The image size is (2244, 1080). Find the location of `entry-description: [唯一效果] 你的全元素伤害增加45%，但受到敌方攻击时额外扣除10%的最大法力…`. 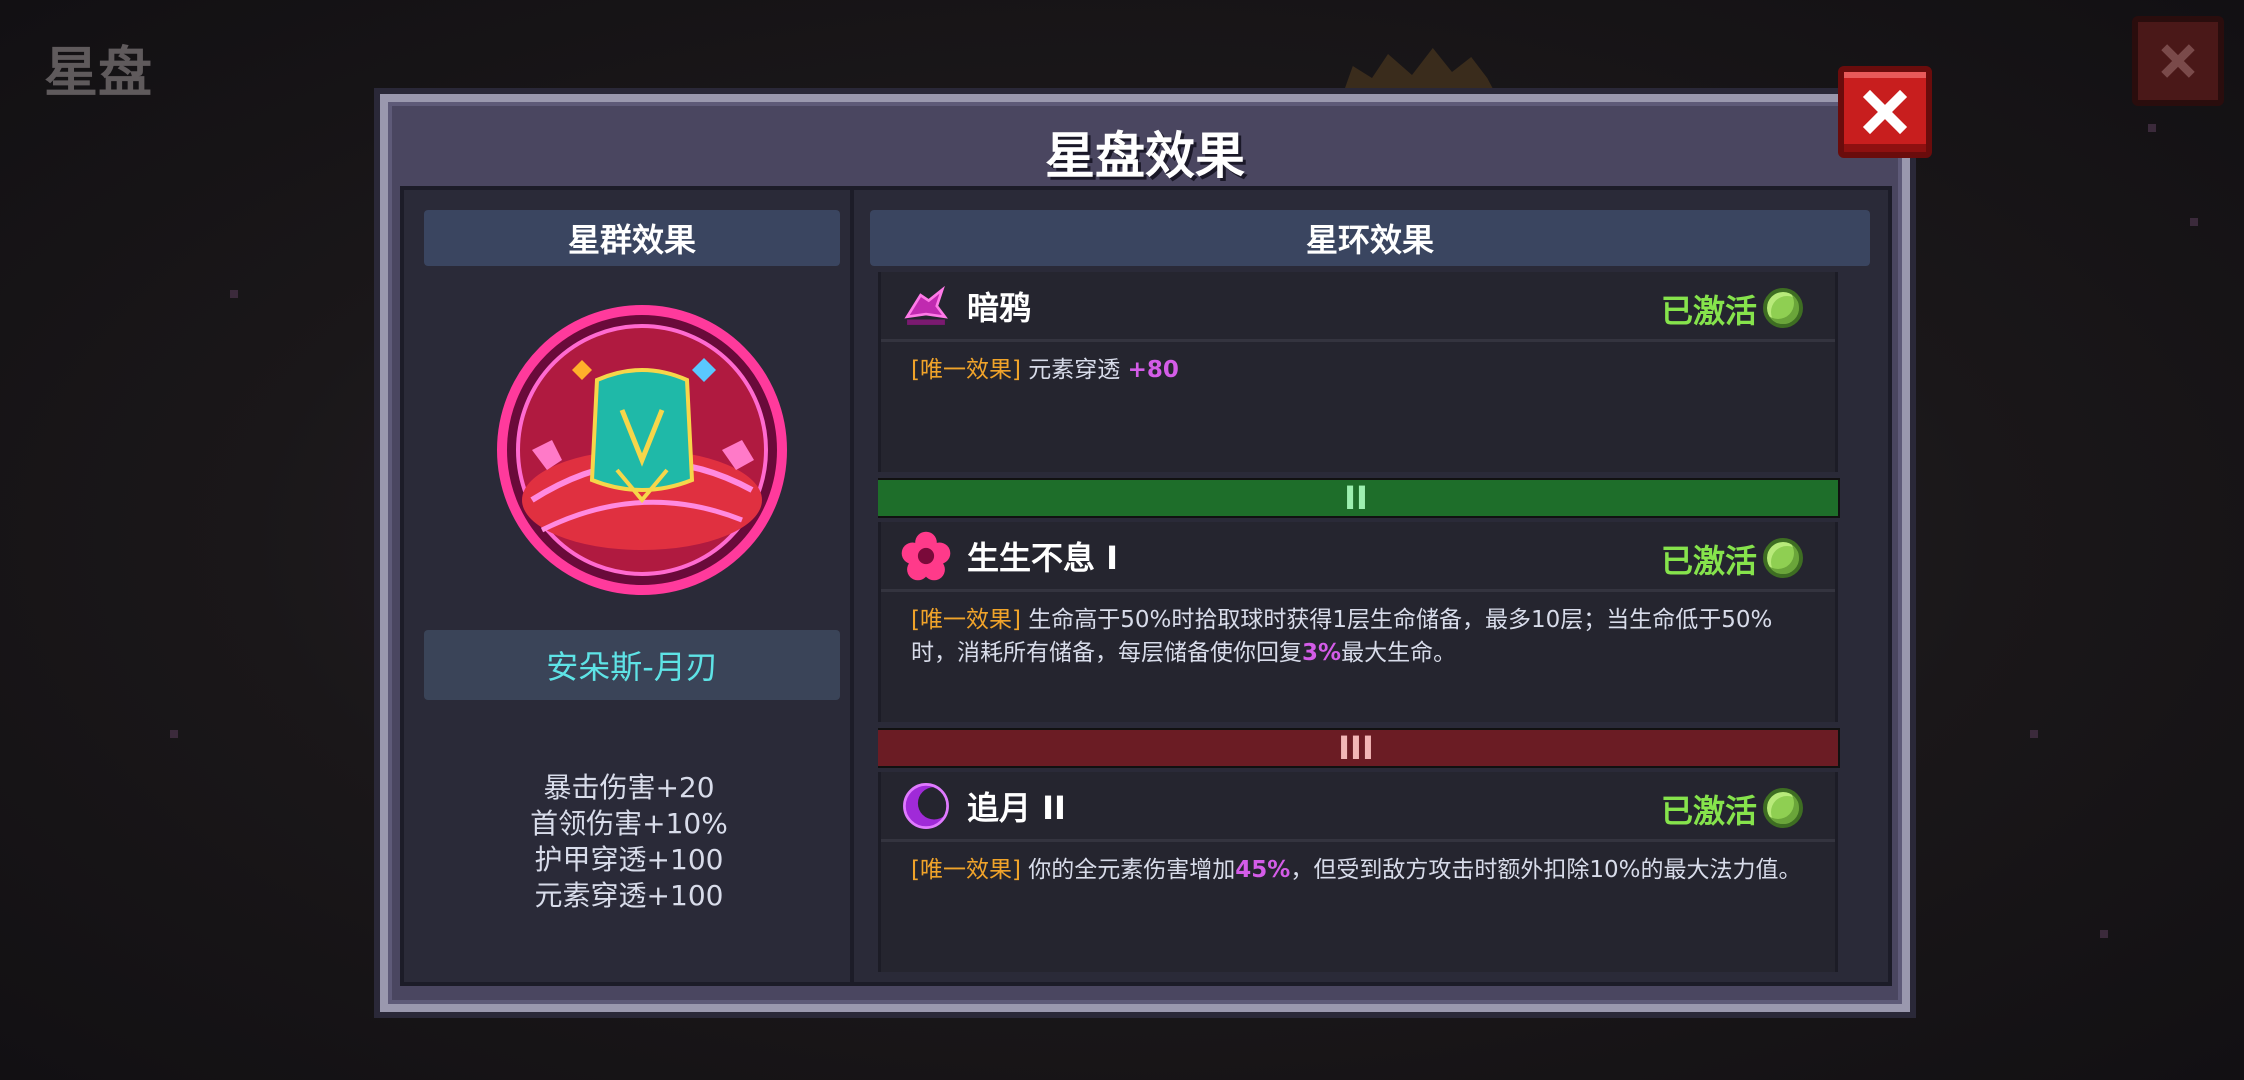

entry-description: [唯一效果] 你的全元素伤害增加45%，但受到敌方攻击时额外扣除10%的最大法力… is located at coordinates (1358, 864).